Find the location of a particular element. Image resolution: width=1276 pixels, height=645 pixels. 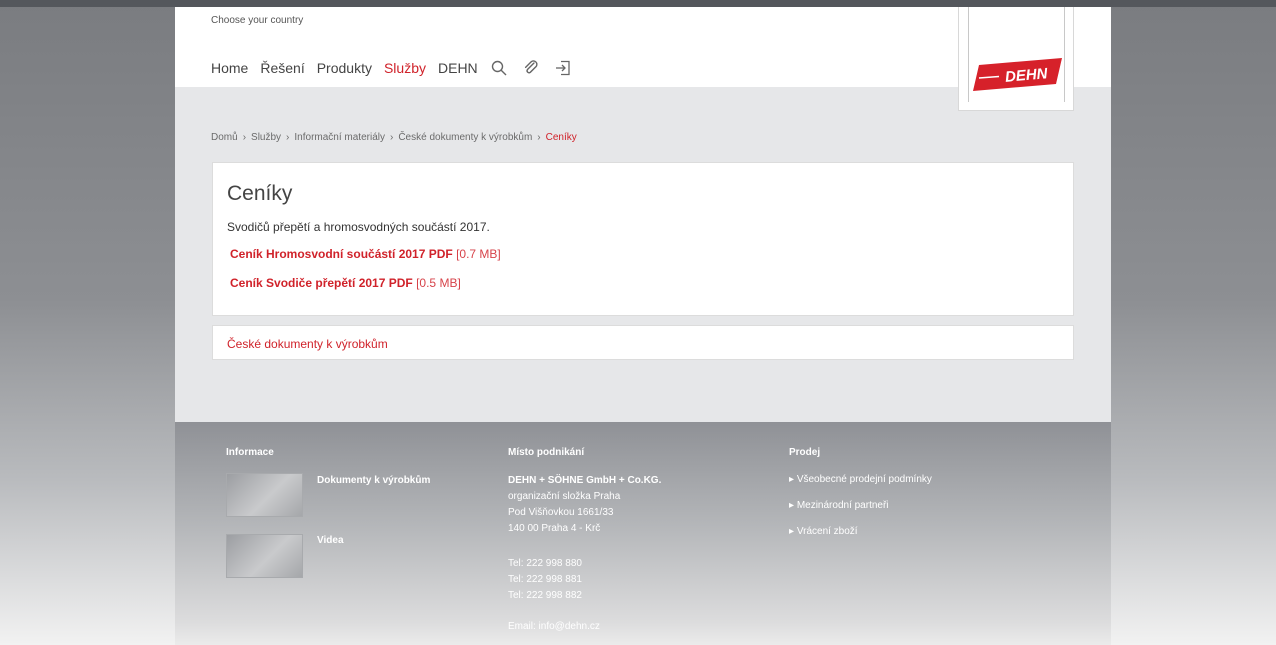

business-email: Email: info@dehn.cz is located at coordinates (554, 627).